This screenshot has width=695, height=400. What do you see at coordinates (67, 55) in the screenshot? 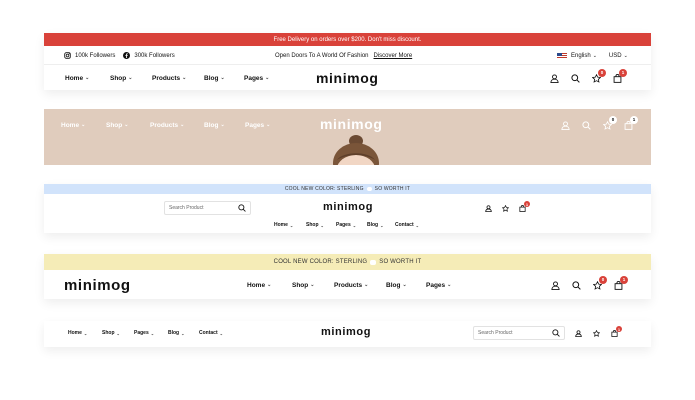
I see `instagram-icon` at bounding box center [67, 55].